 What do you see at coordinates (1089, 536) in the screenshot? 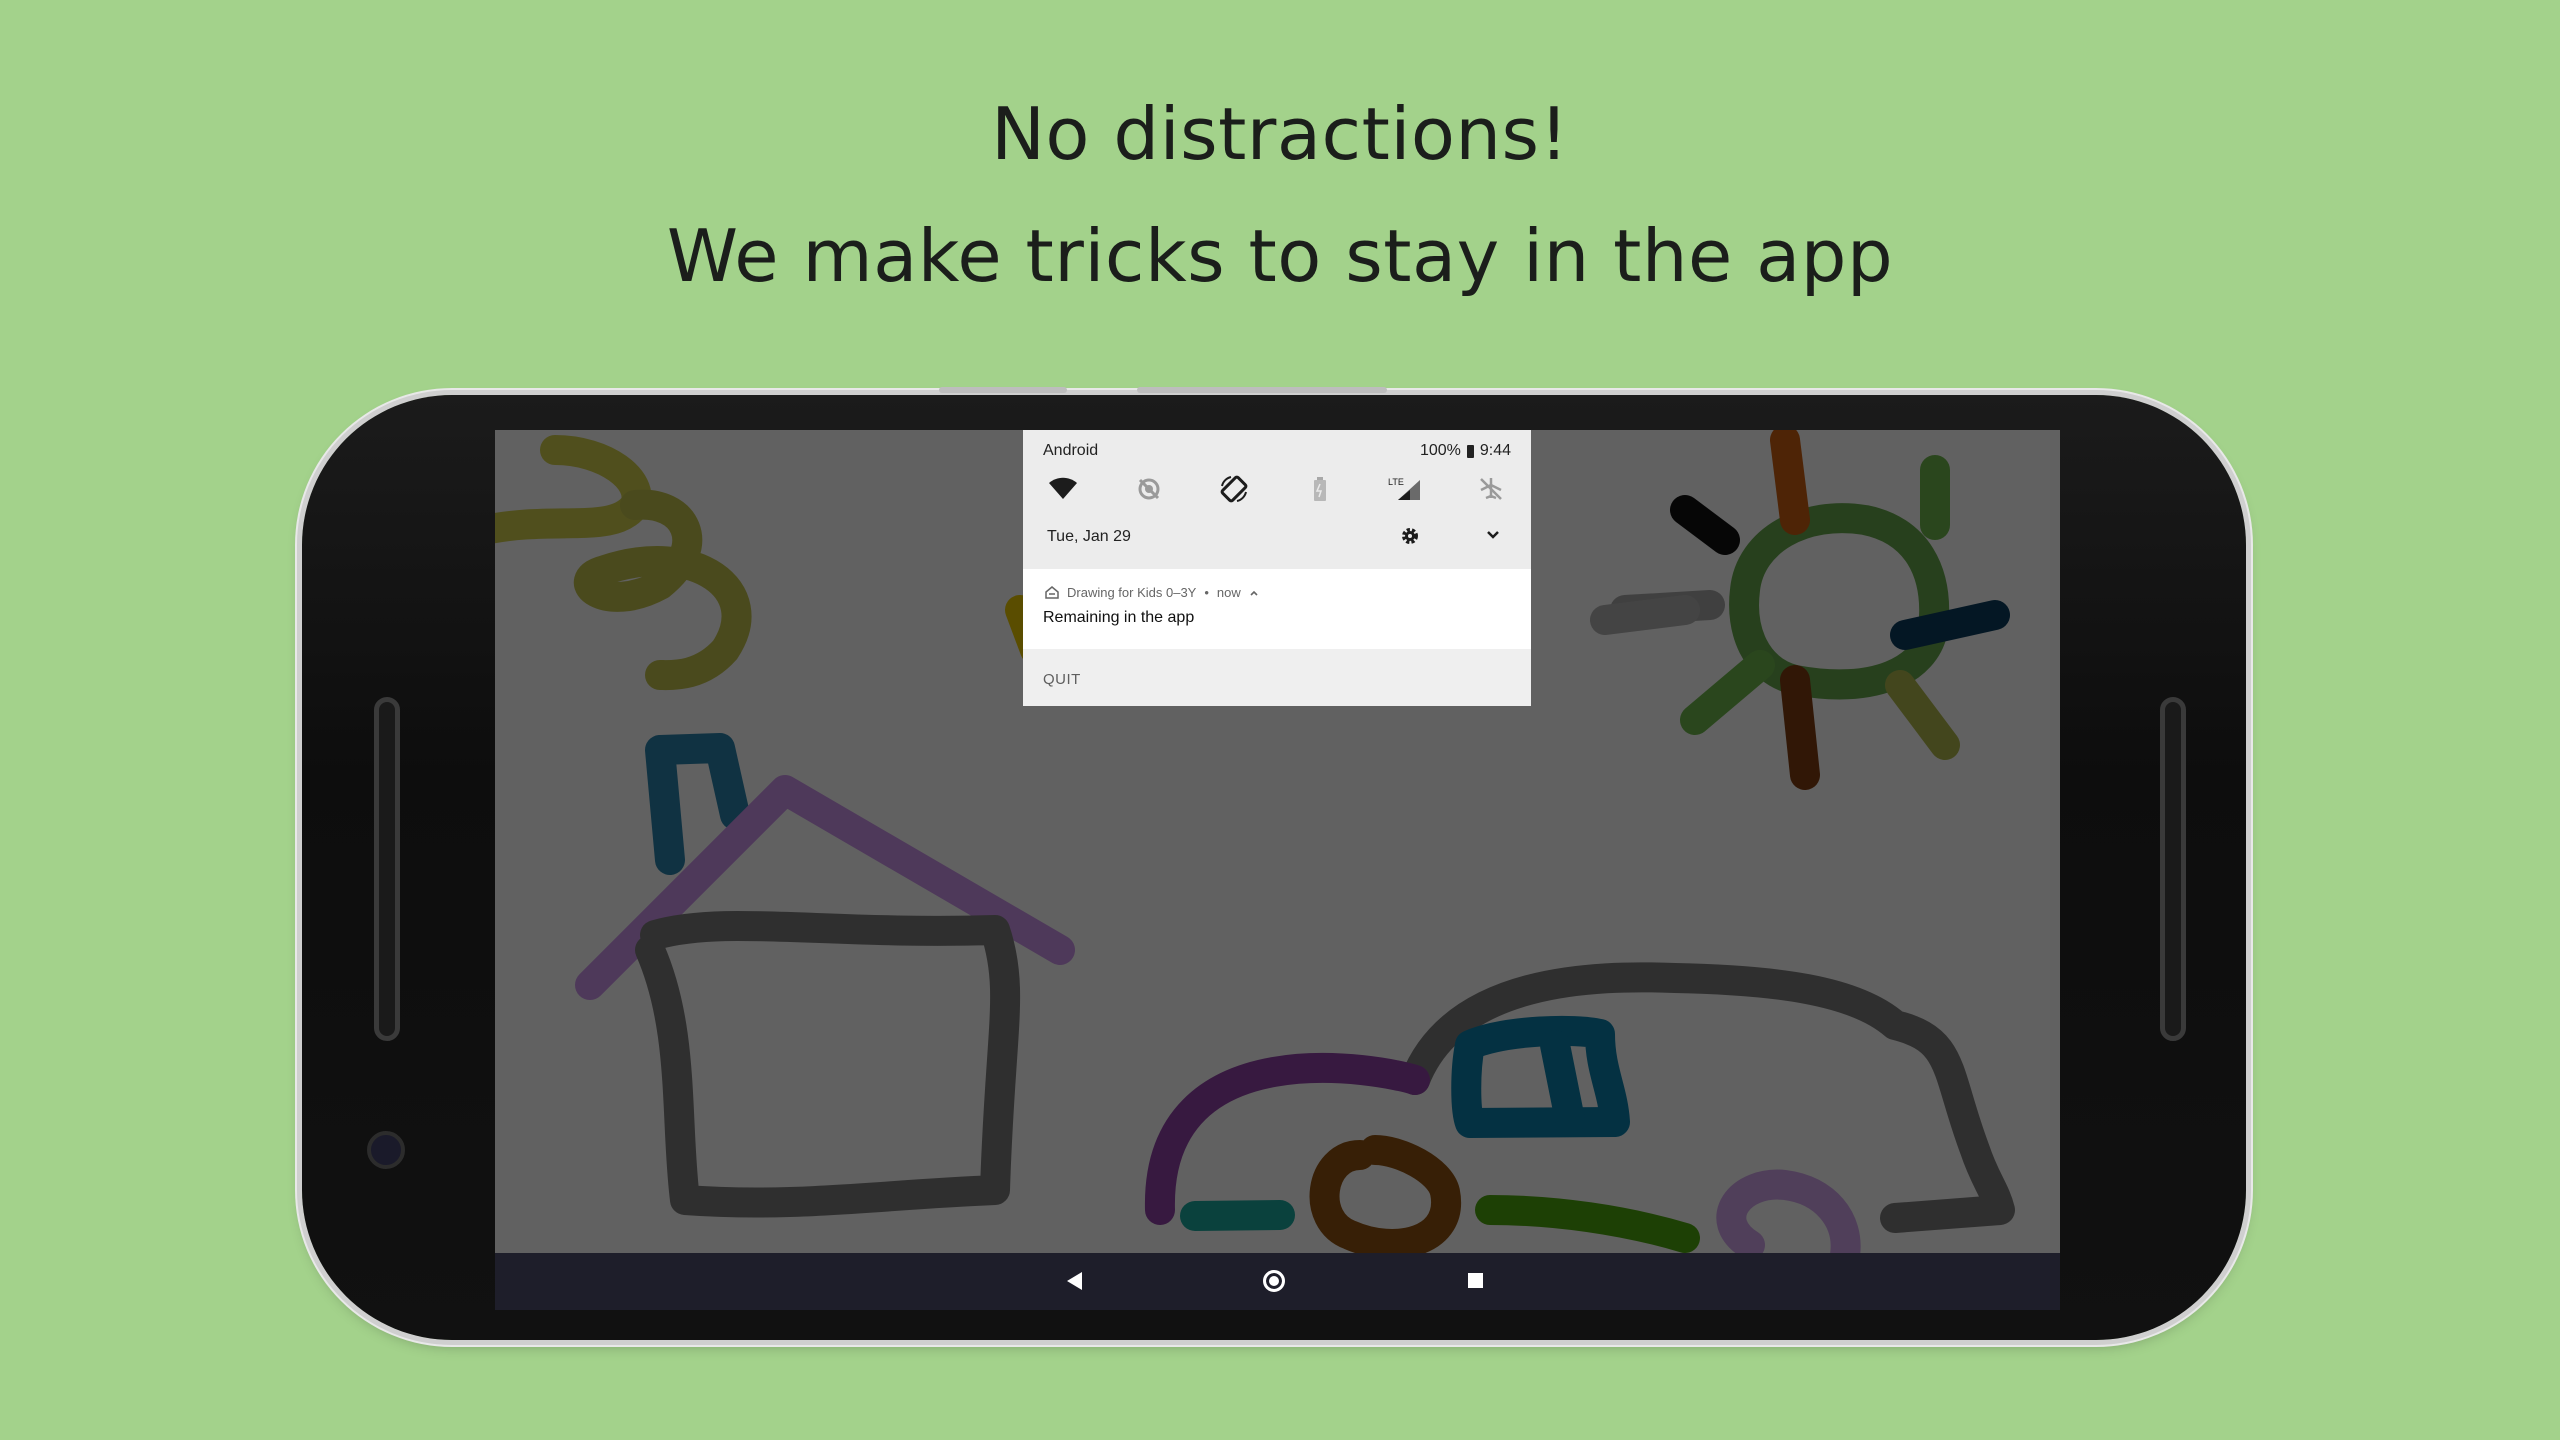
I see `qs-date: Tue, Jan 29` at bounding box center [1089, 536].